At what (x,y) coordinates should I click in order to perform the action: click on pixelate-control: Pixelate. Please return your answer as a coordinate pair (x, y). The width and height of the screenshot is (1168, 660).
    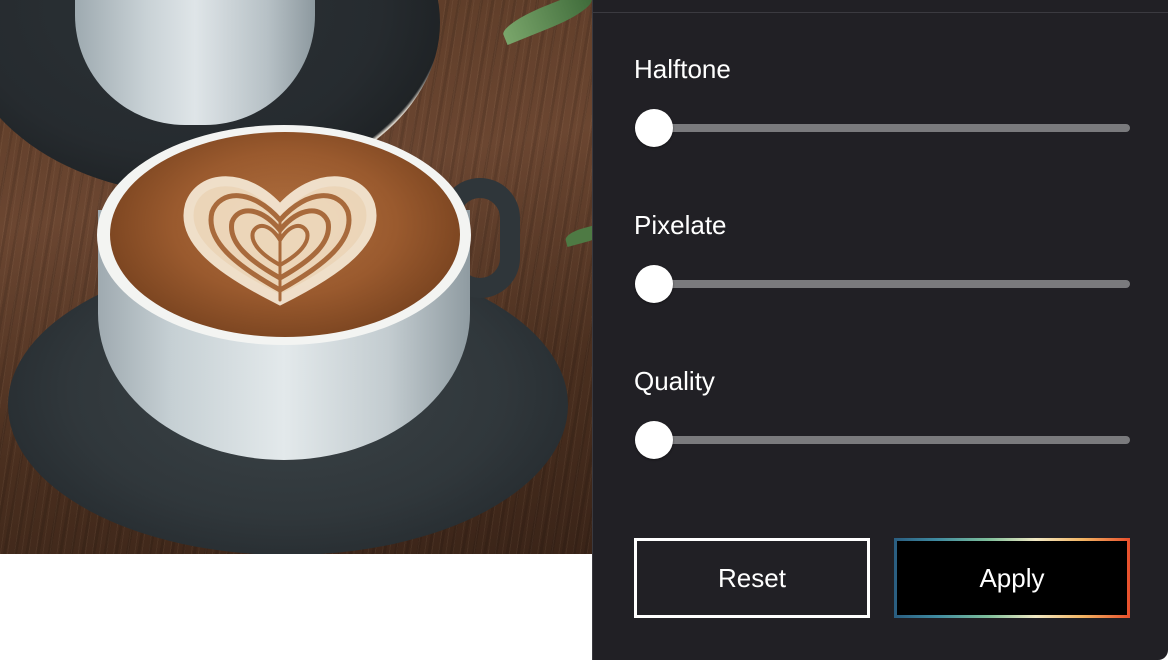
    Looking at the image, I should click on (882, 260).